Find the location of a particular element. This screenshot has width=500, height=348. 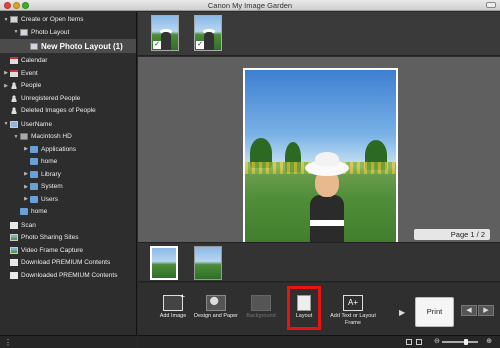

sidebar-item-label: System is located at coordinates (52, 186).